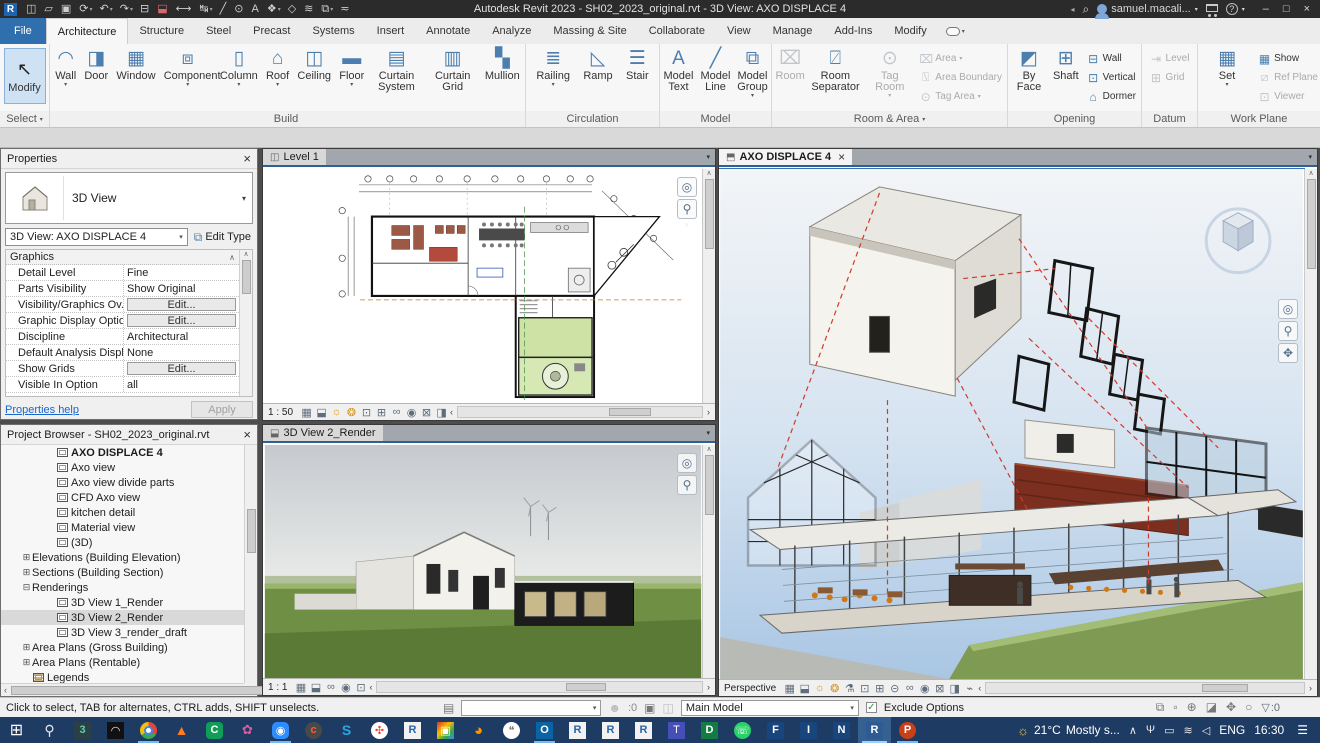 The width and height of the screenshot is (1320, 743). What do you see at coordinates (250, 564) in the screenshot?
I see `browser-vertical-scrollbar` at bounding box center [250, 564].